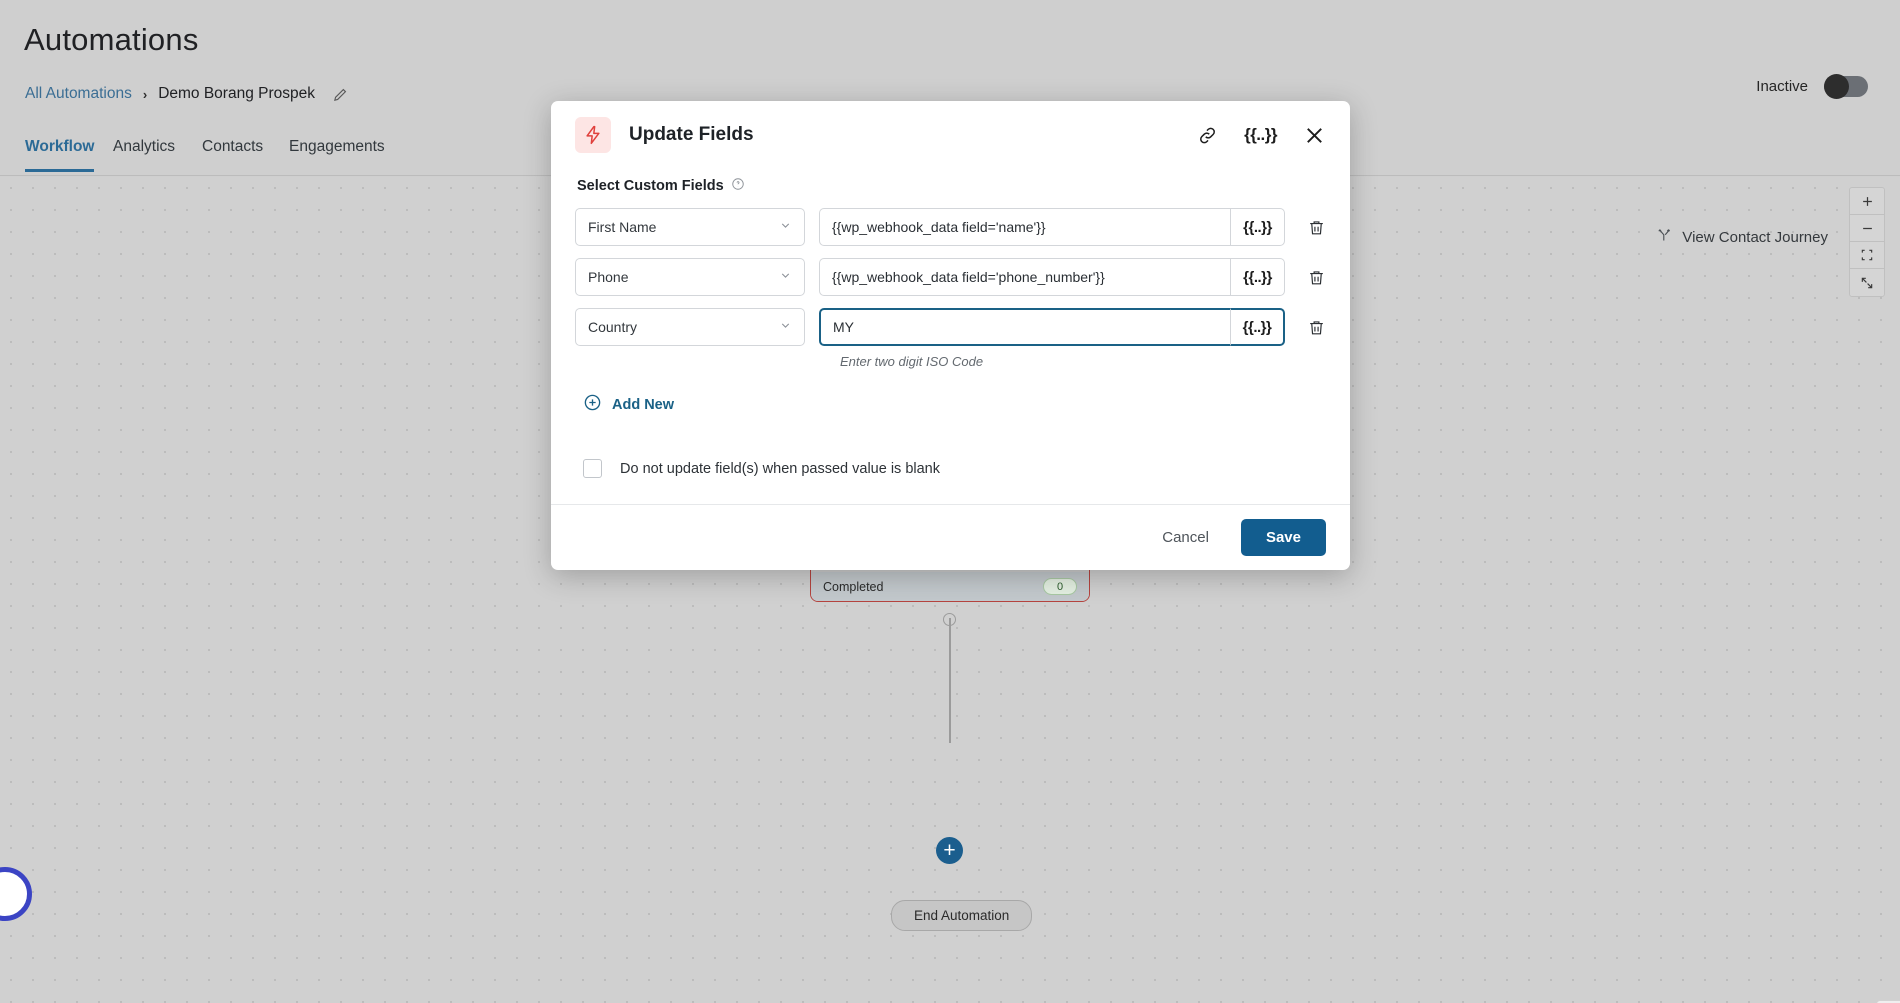 The height and width of the screenshot is (1003, 1900). Describe the element at coordinates (690, 277) in the screenshot. I see `field-select-2: Phone` at that location.